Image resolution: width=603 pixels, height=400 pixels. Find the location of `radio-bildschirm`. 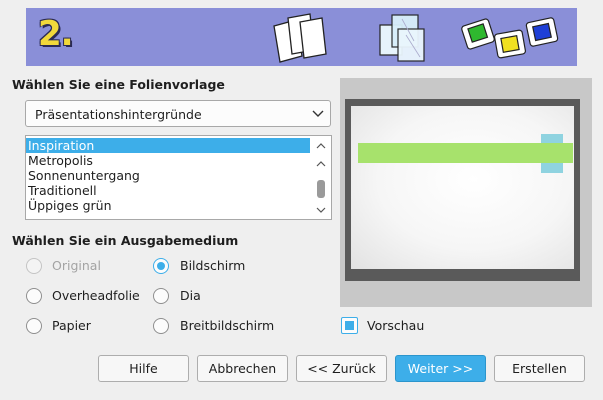

radio-bildschirm is located at coordinates (161, 266).